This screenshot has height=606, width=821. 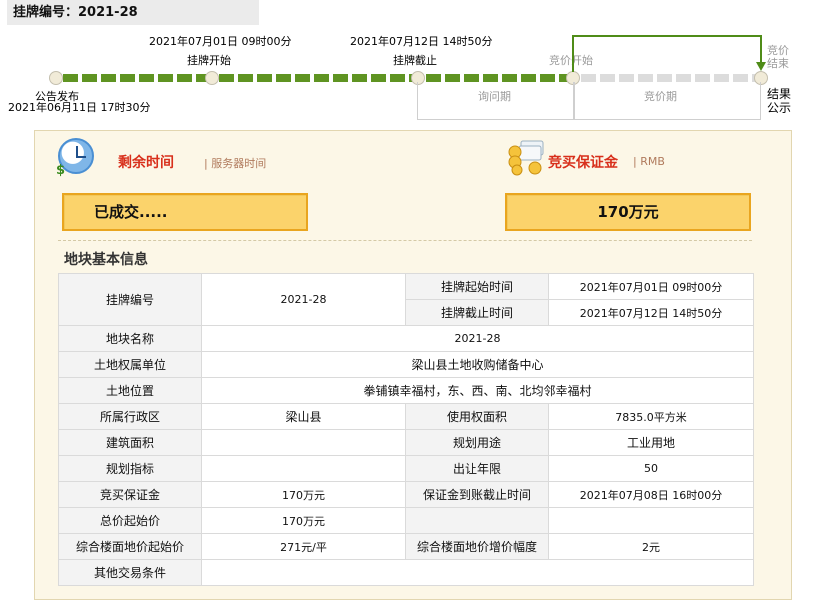 What do you see at coordinates (571, 60) in the screenshot?
I see `bid-start-label: 竞价开始` at bounding box center [571, 60].